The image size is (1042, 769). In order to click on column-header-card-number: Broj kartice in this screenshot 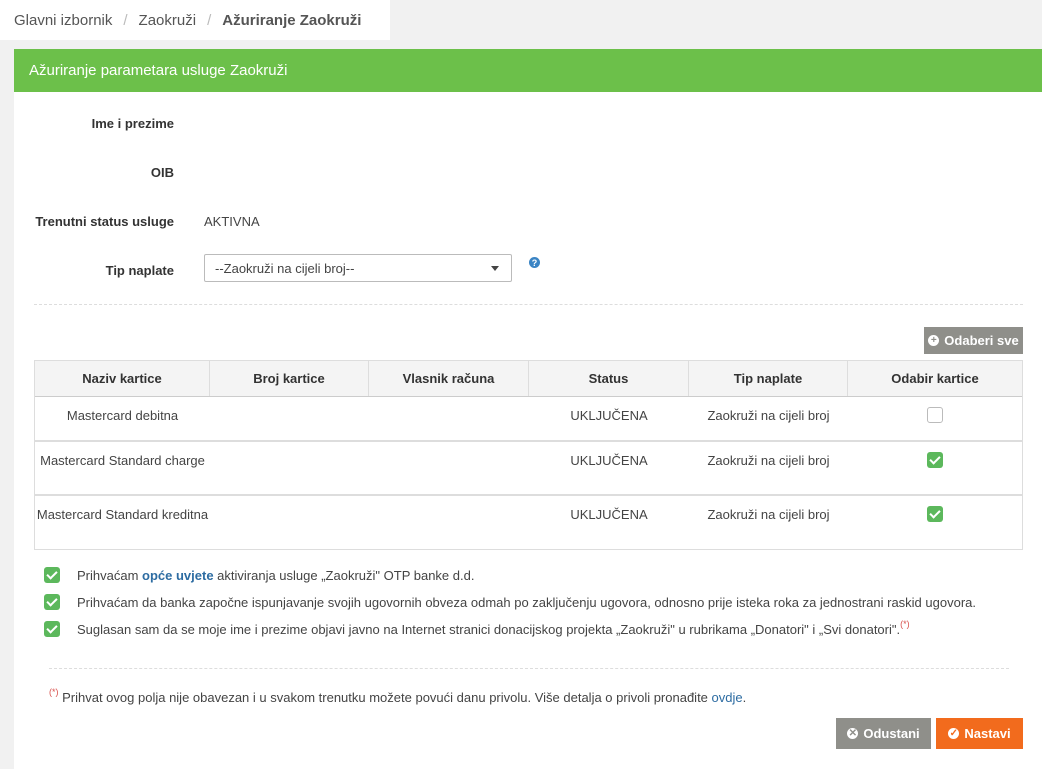, I will do `click(289, 378)`.